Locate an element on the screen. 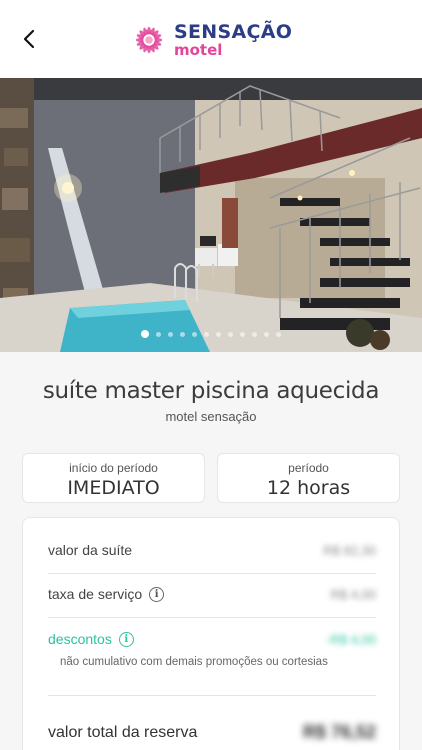  start-period-card: início do período IMEDIATO is located at coordinates (113, 478).